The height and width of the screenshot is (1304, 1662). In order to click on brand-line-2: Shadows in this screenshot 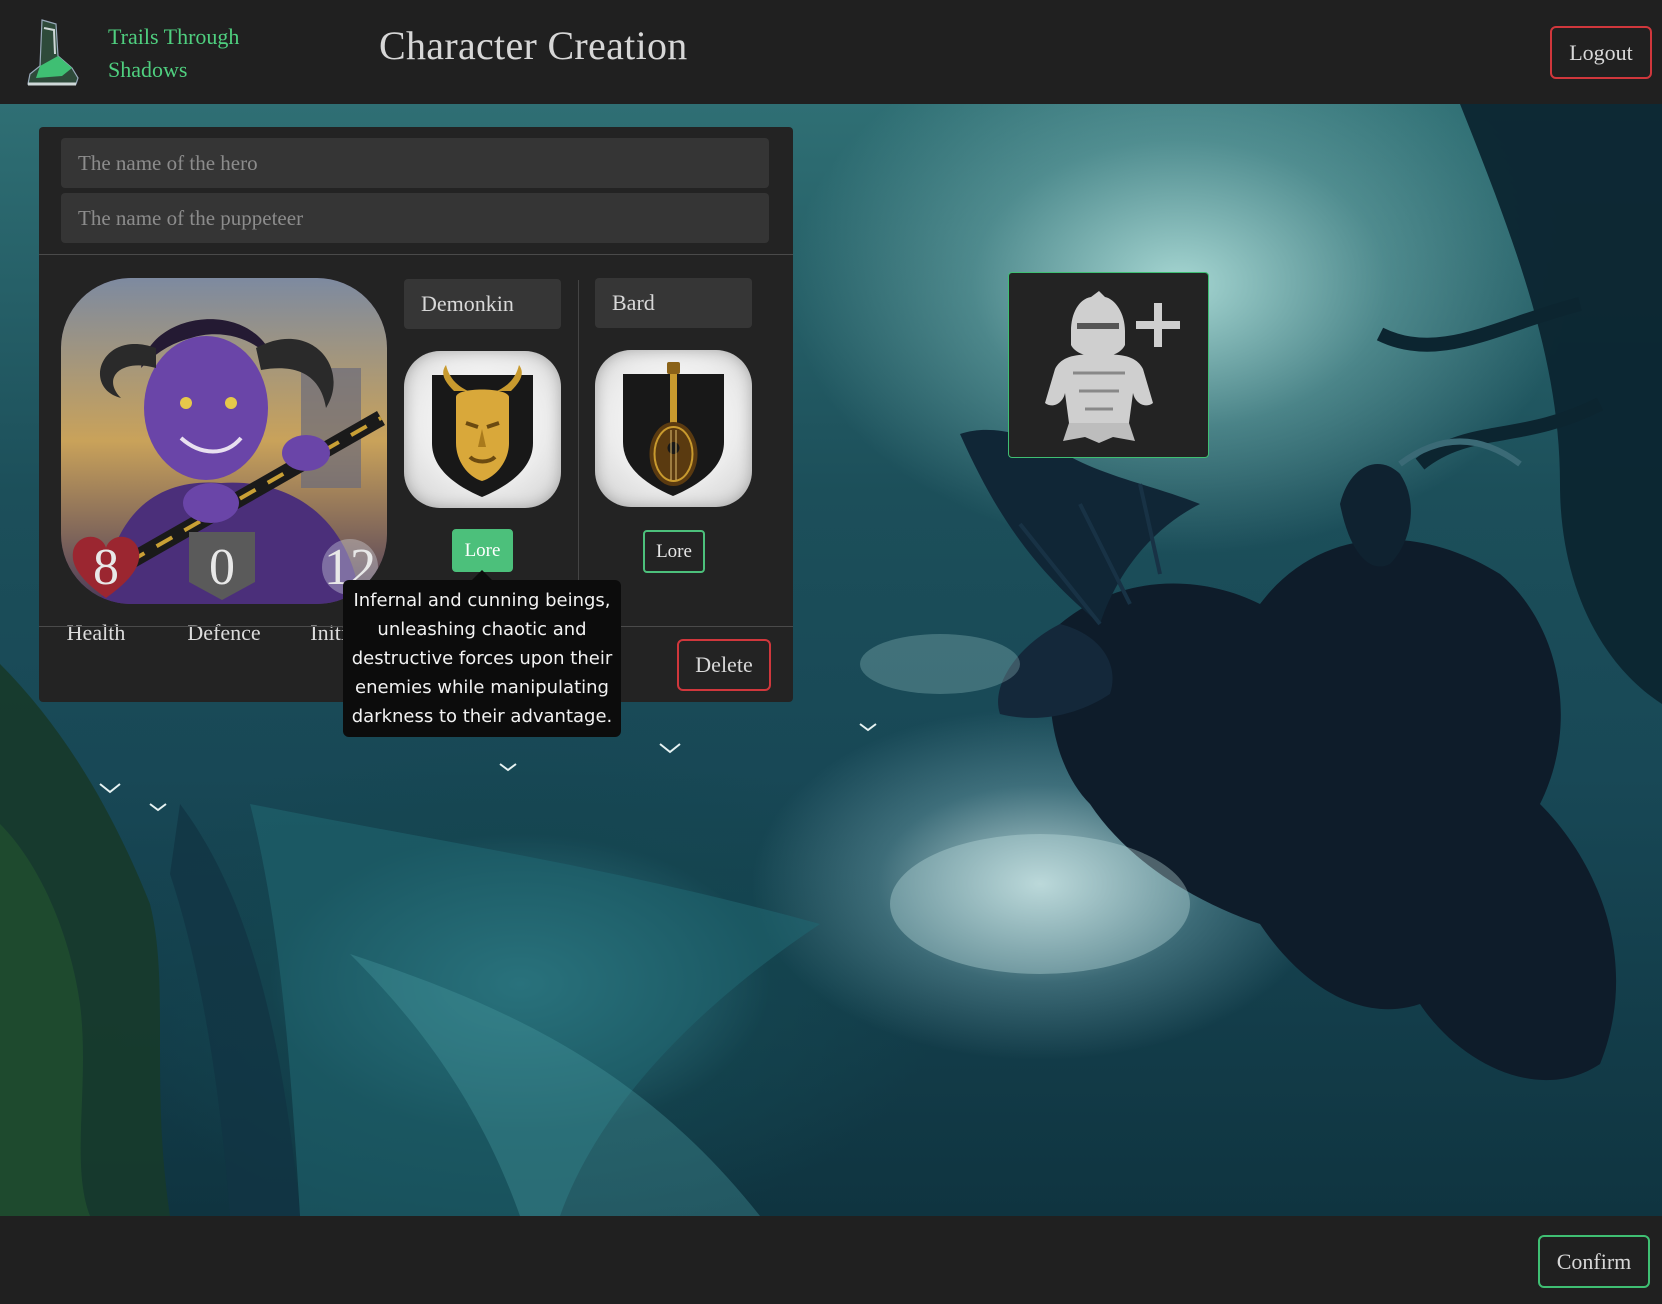, I will do `click(148, 69)`.